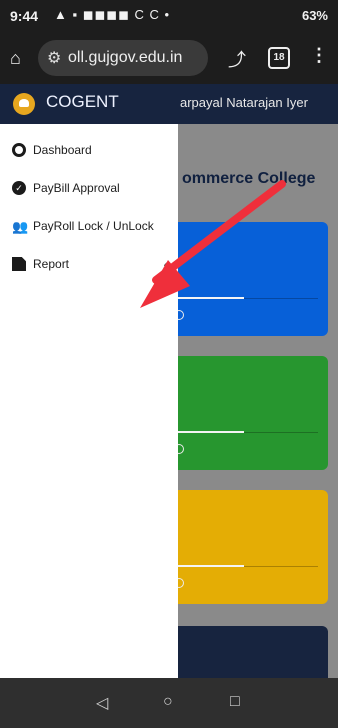 The image size is (338, 728). Describe the element at coordinates (19, 188) in the screenshot. I see `check-circle-icon: ✓` at that location.